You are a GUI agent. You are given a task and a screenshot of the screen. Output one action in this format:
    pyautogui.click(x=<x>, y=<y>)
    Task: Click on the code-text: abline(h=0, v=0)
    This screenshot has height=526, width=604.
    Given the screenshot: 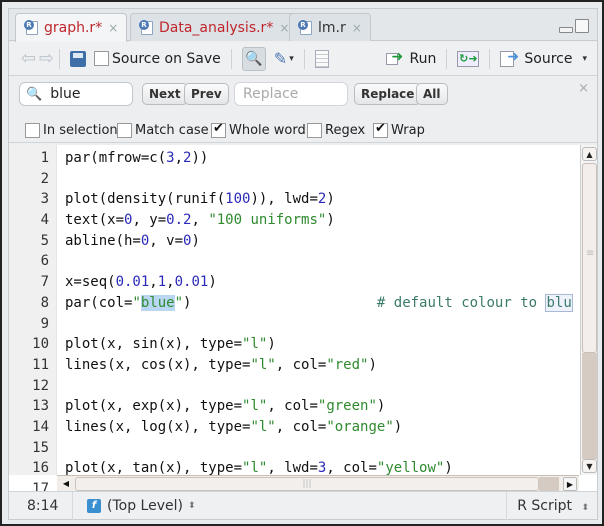 What is the action you would take?
    pyautogui.click(x=124, y=241)
    